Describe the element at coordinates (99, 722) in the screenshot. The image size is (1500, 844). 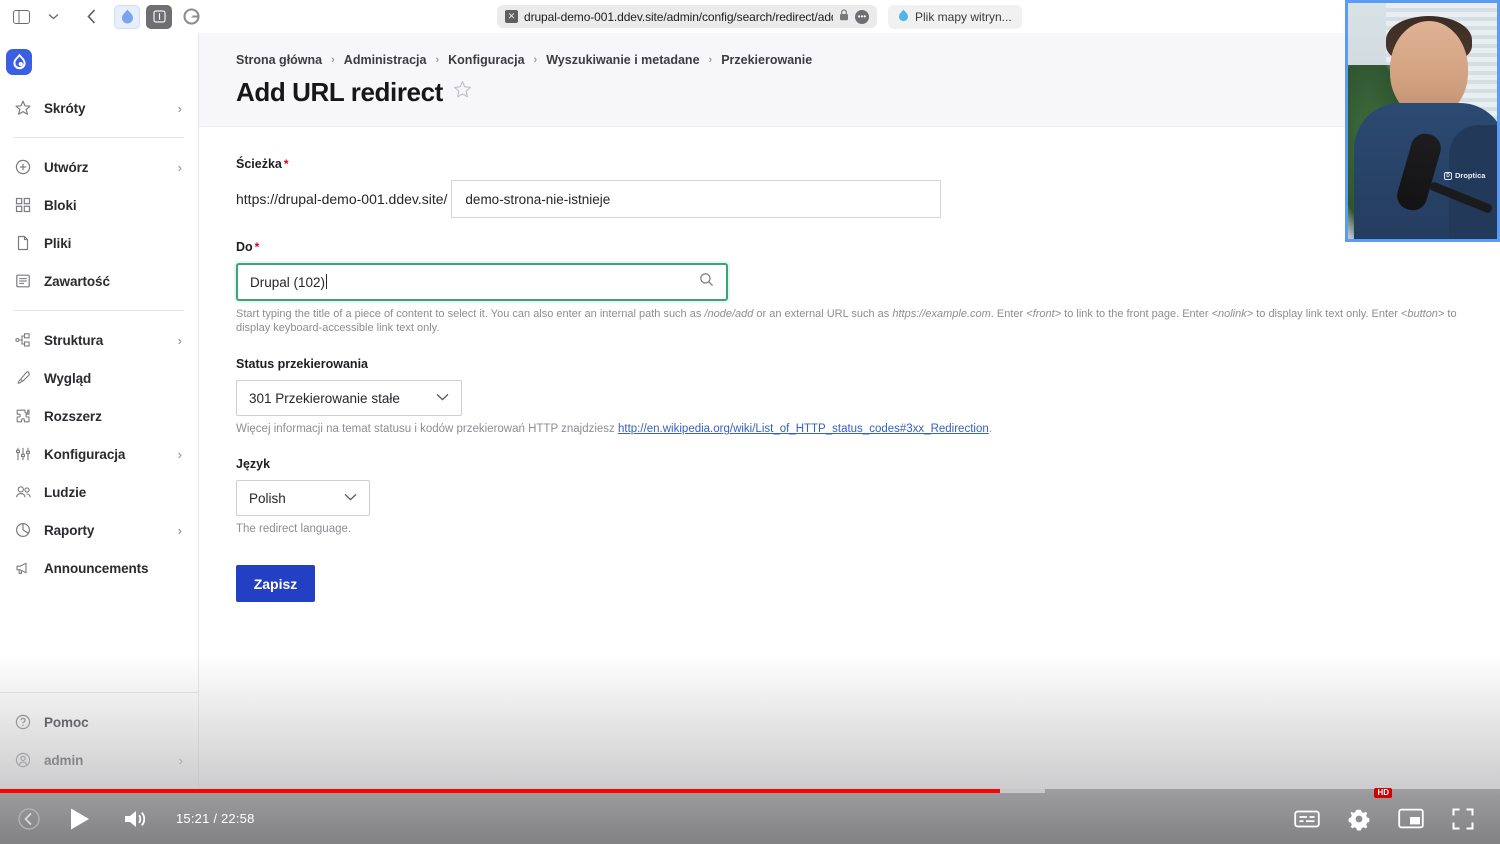
I see `sidebar-item-pomoc: Pomoc` at that location.